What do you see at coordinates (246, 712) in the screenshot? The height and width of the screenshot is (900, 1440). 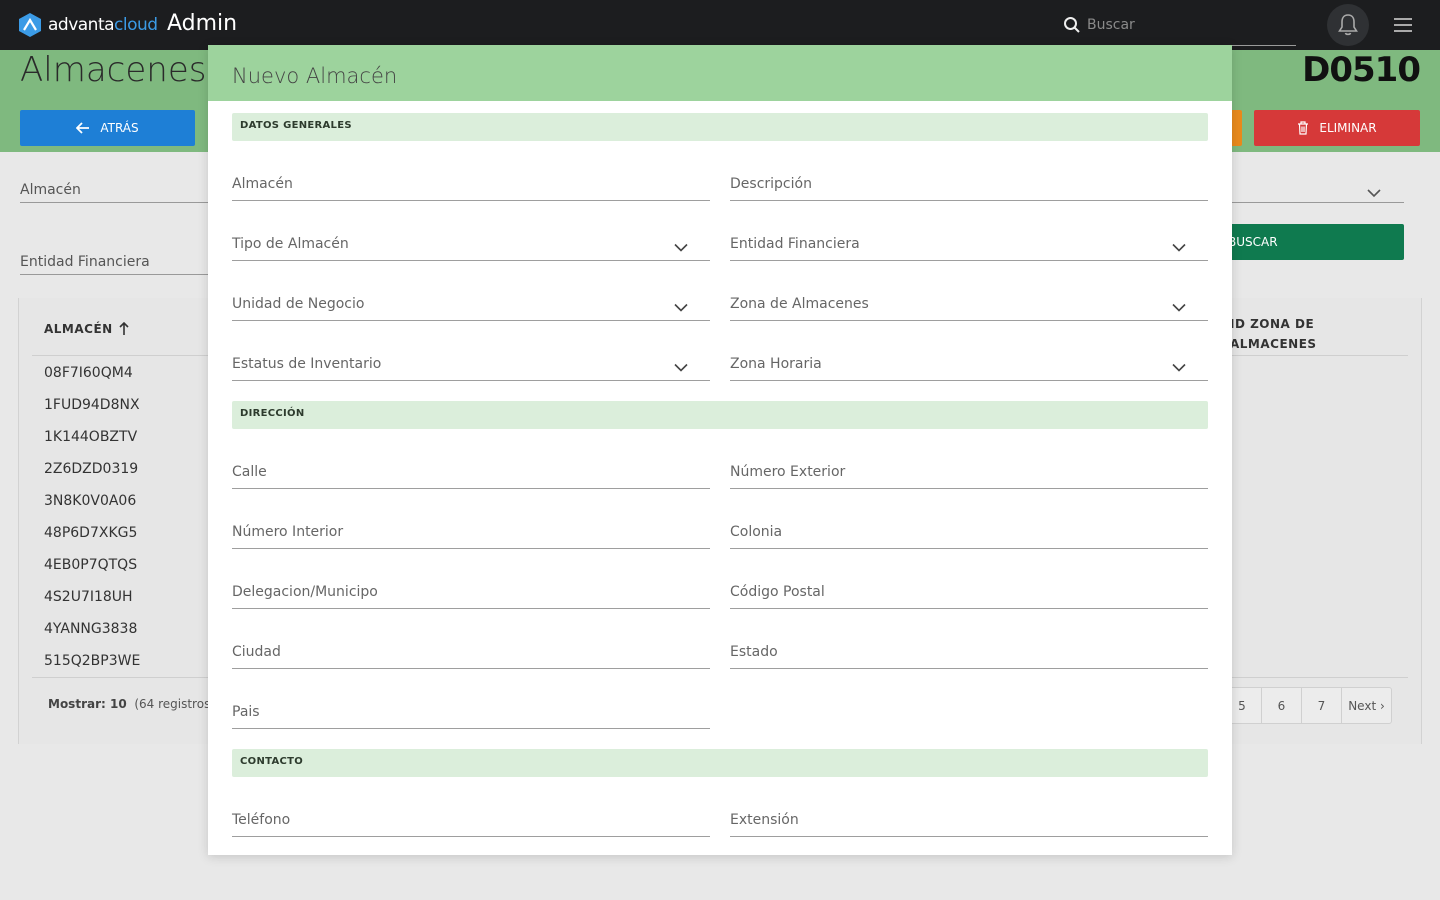 I see `pais-field-label: Pais` at bounding box center [246, 712].